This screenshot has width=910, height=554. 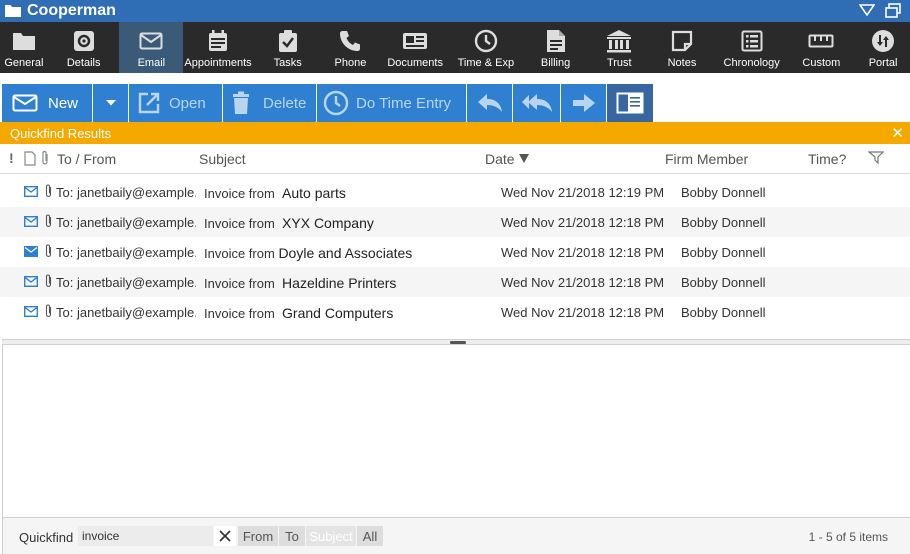 I want to click on nav-billing: Billing, so click(x=556, y=47).